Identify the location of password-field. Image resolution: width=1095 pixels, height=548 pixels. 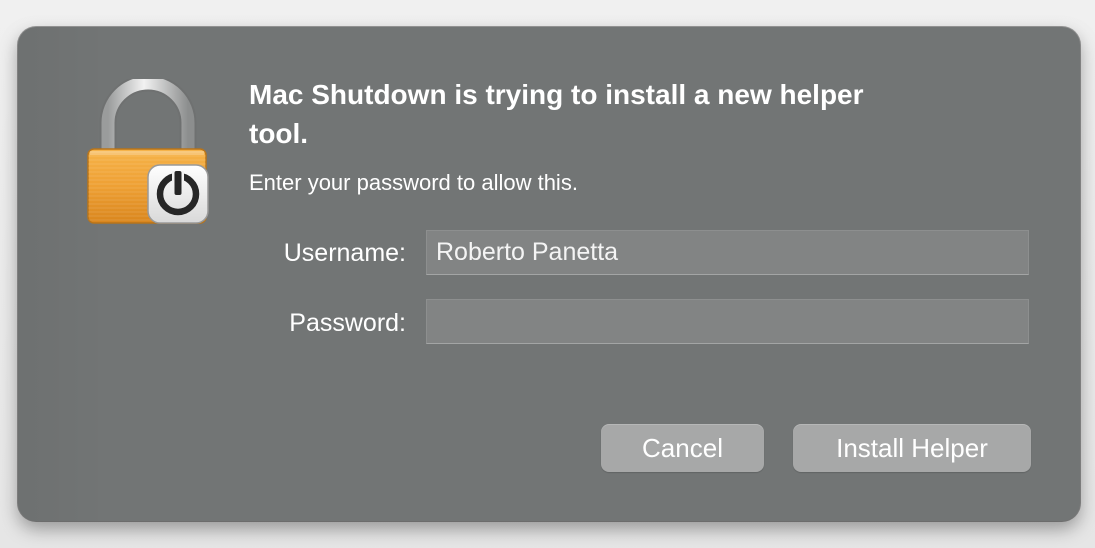
(727, 321).